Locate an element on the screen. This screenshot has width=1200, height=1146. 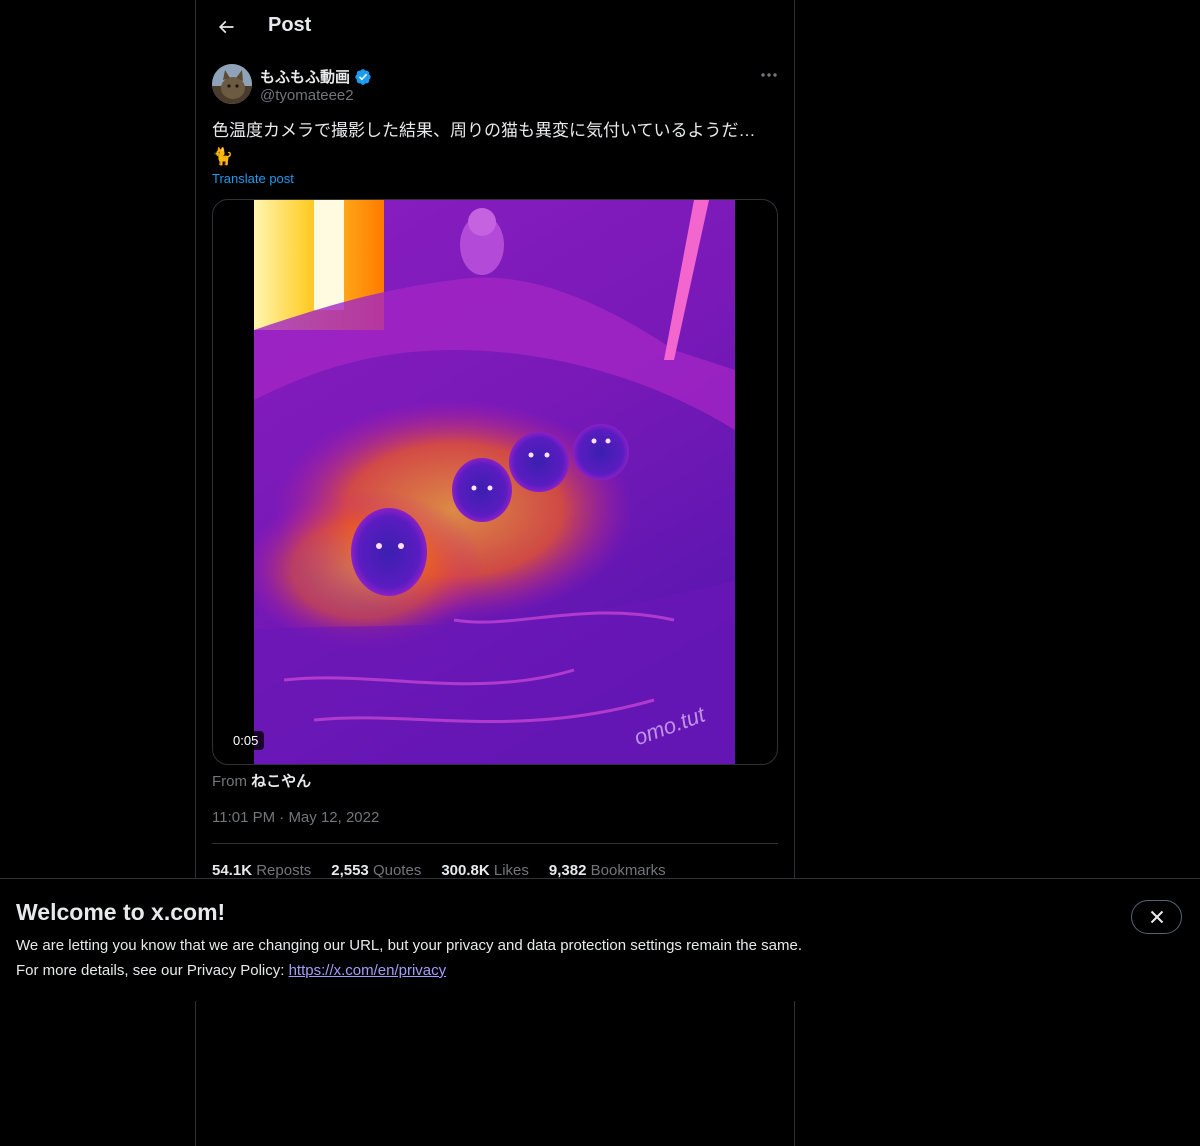
from-label: From is located at coordinates (229, 781).